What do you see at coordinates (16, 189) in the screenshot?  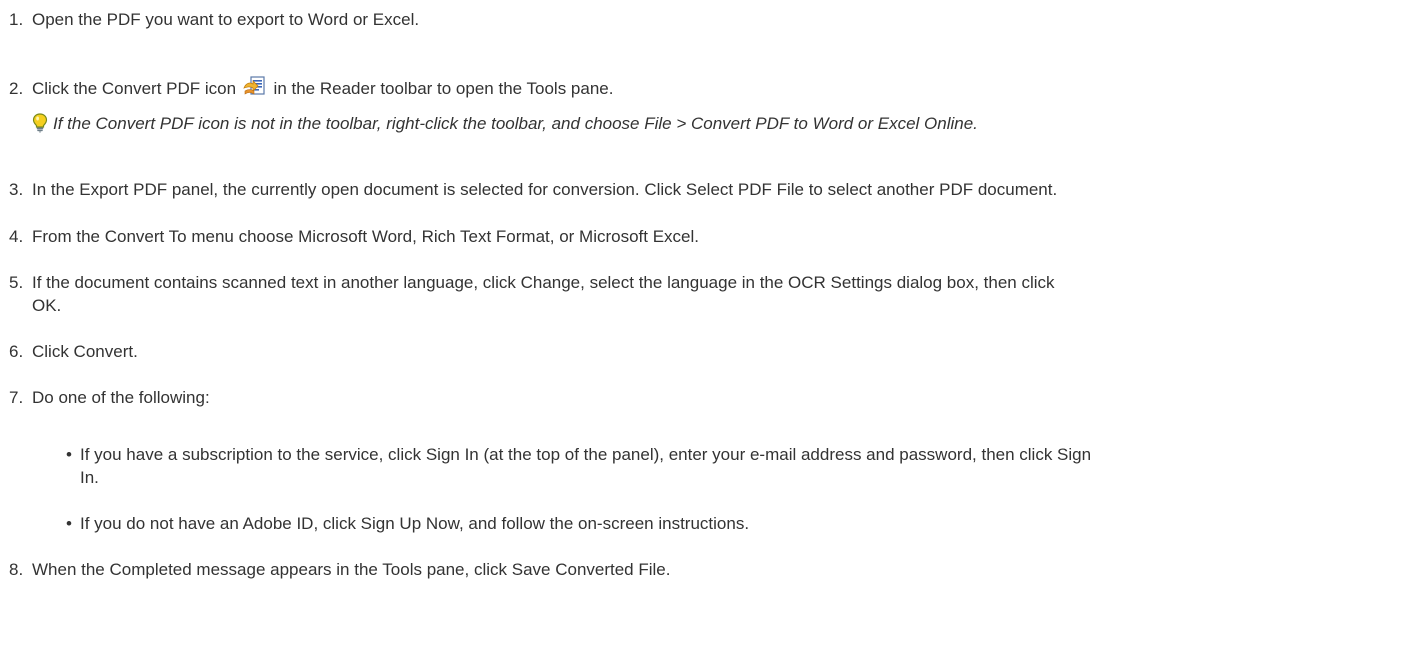 I see `step-number: 3.` at bounding box center [16, 189].